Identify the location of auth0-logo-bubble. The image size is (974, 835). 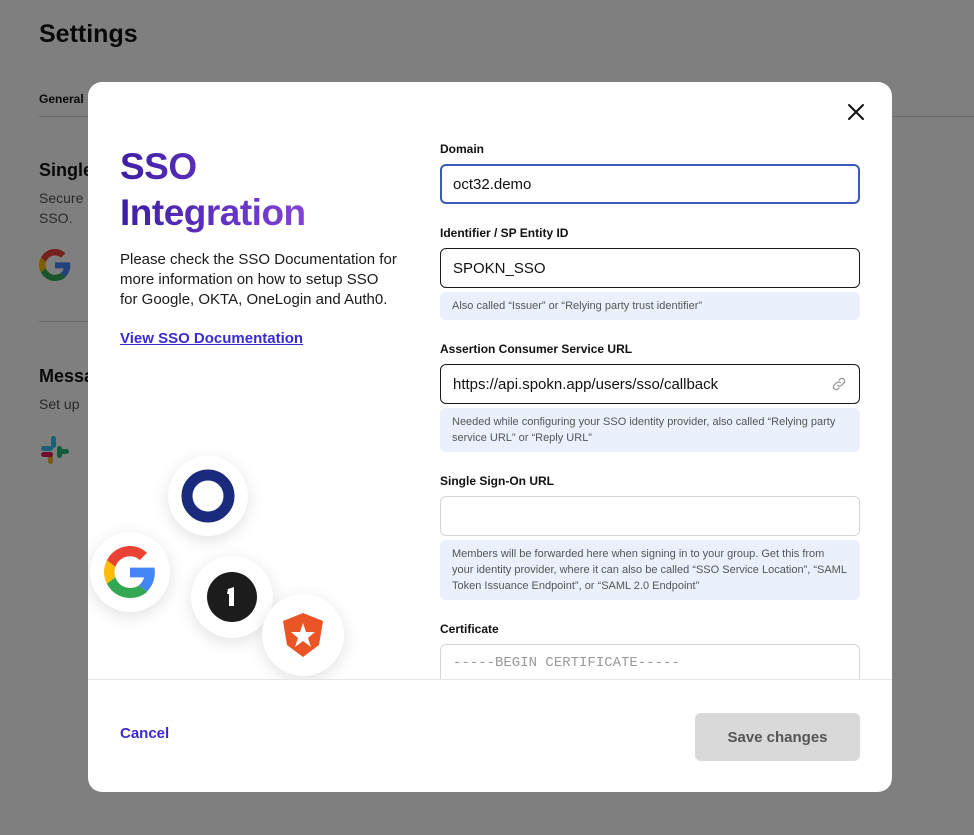
(303, 635).